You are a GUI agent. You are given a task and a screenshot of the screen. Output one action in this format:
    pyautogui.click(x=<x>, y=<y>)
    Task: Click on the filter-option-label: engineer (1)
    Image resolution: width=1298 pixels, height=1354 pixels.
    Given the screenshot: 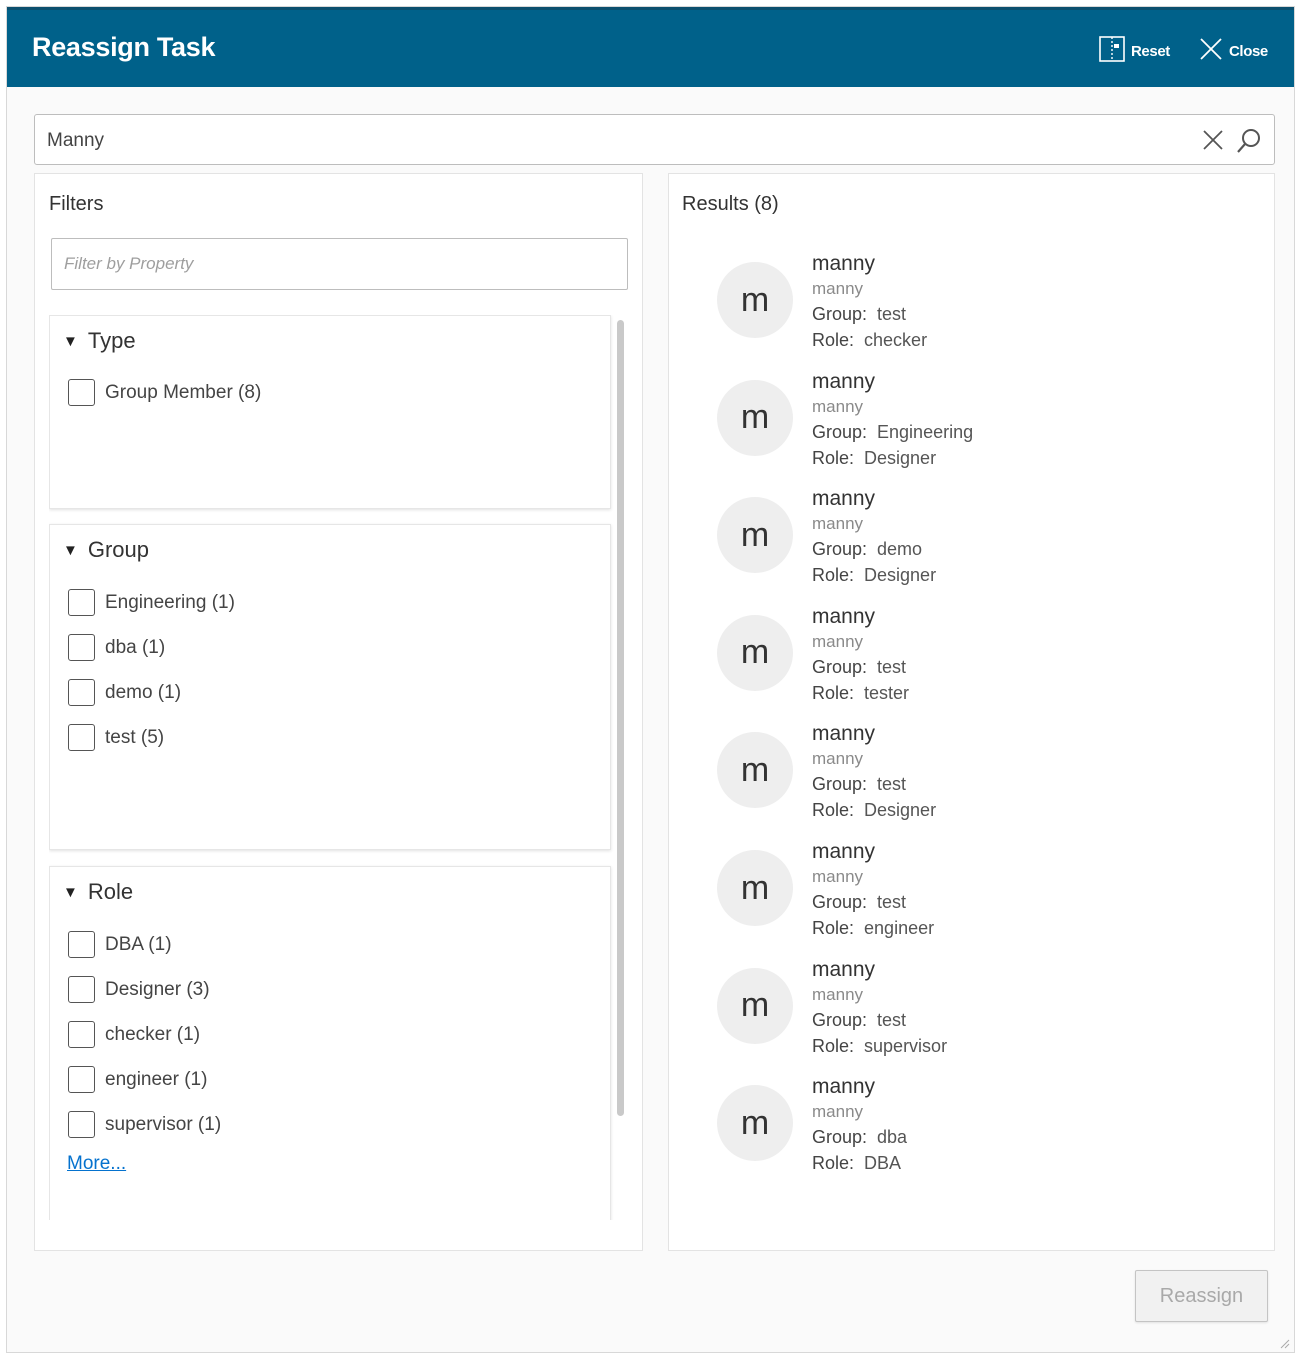 What is the action you would take?
    pyautogui.click(x=156, y=1079)
    